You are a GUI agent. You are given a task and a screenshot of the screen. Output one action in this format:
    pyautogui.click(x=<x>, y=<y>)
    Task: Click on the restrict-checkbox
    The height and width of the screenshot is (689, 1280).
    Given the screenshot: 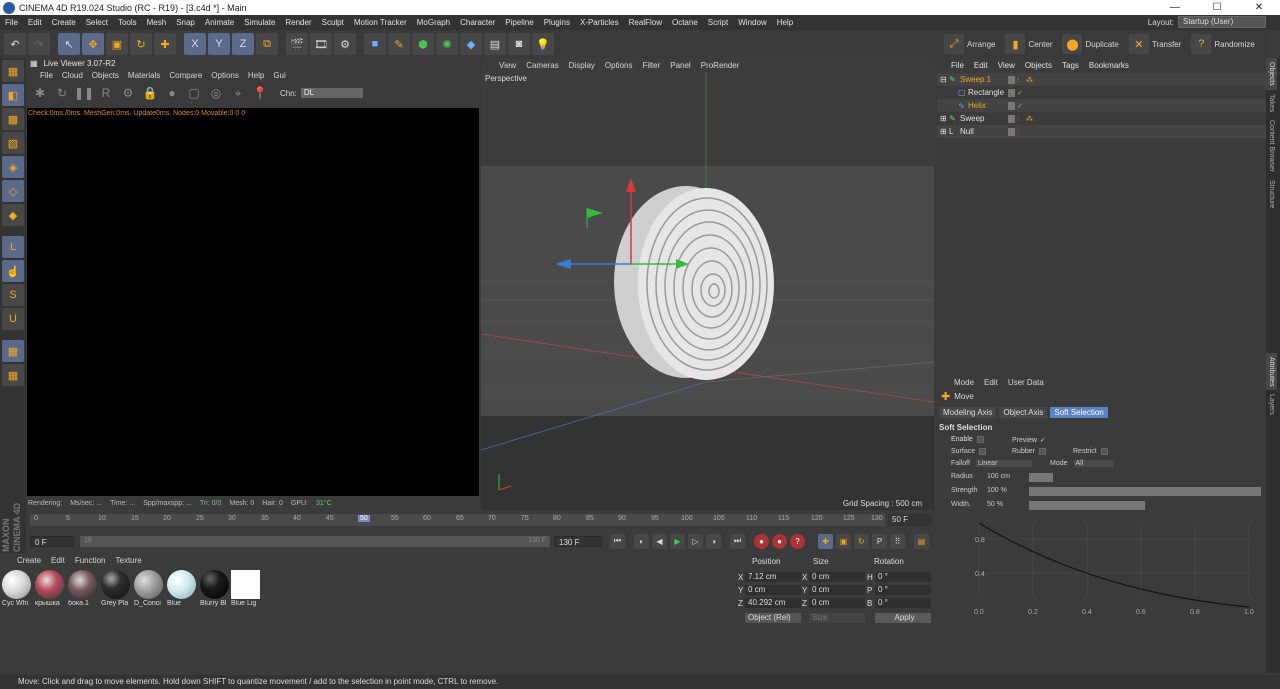 What is the action you would take?
    pyautogui.click(x=1104, y=451)
    